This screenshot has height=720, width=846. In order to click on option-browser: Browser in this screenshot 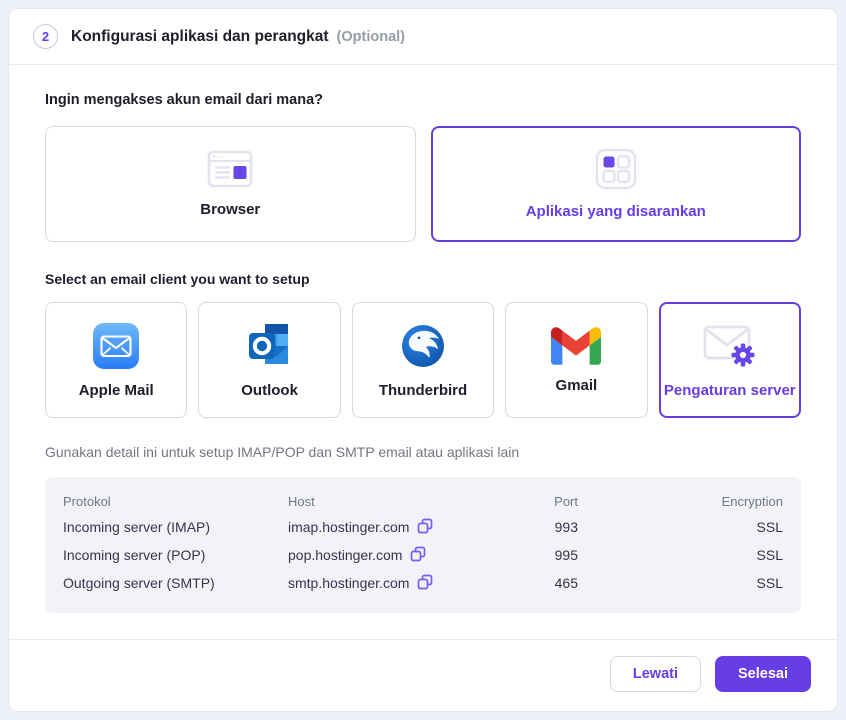, I will do `click(230, 184)`.